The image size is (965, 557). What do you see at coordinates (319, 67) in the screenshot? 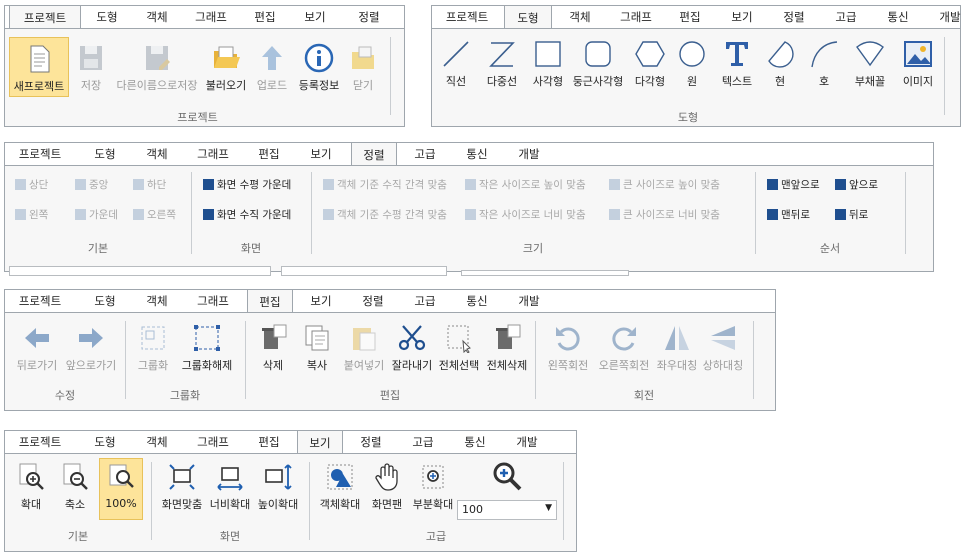
I see `properties-button: 등록정보` at bounding box center [319, 67].